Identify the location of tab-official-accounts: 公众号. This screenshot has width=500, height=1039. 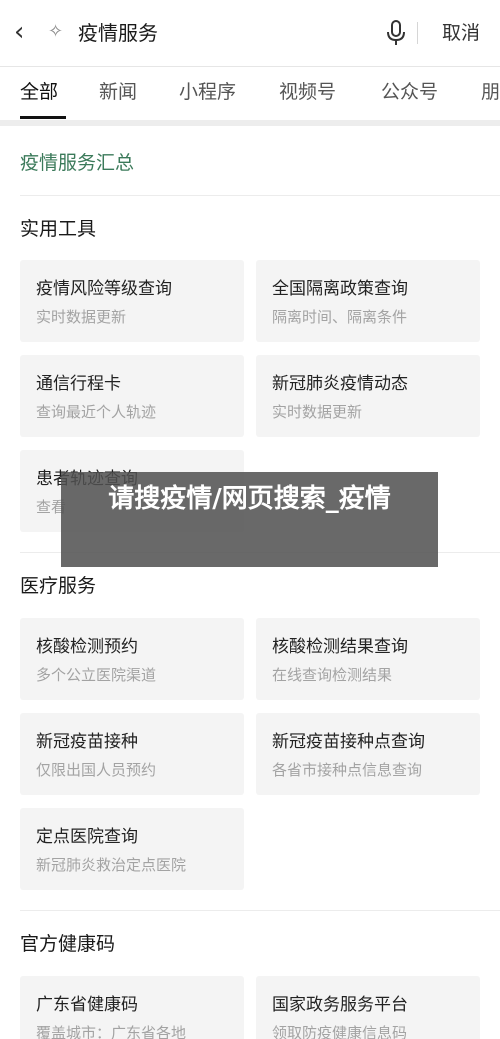
(409, 92).